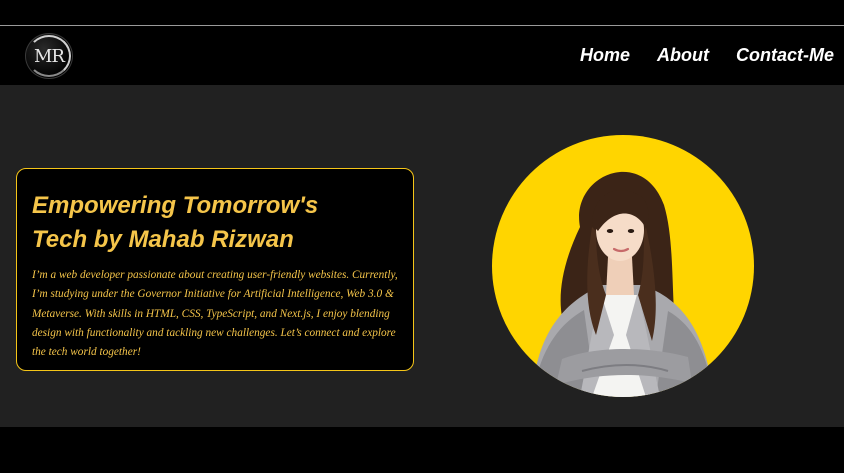 The image size is (844, 473). Describe the element at coordinates (175, 205) in the screenshot. I see `headline-line-1: Empowering Tomorrow's` at that location.